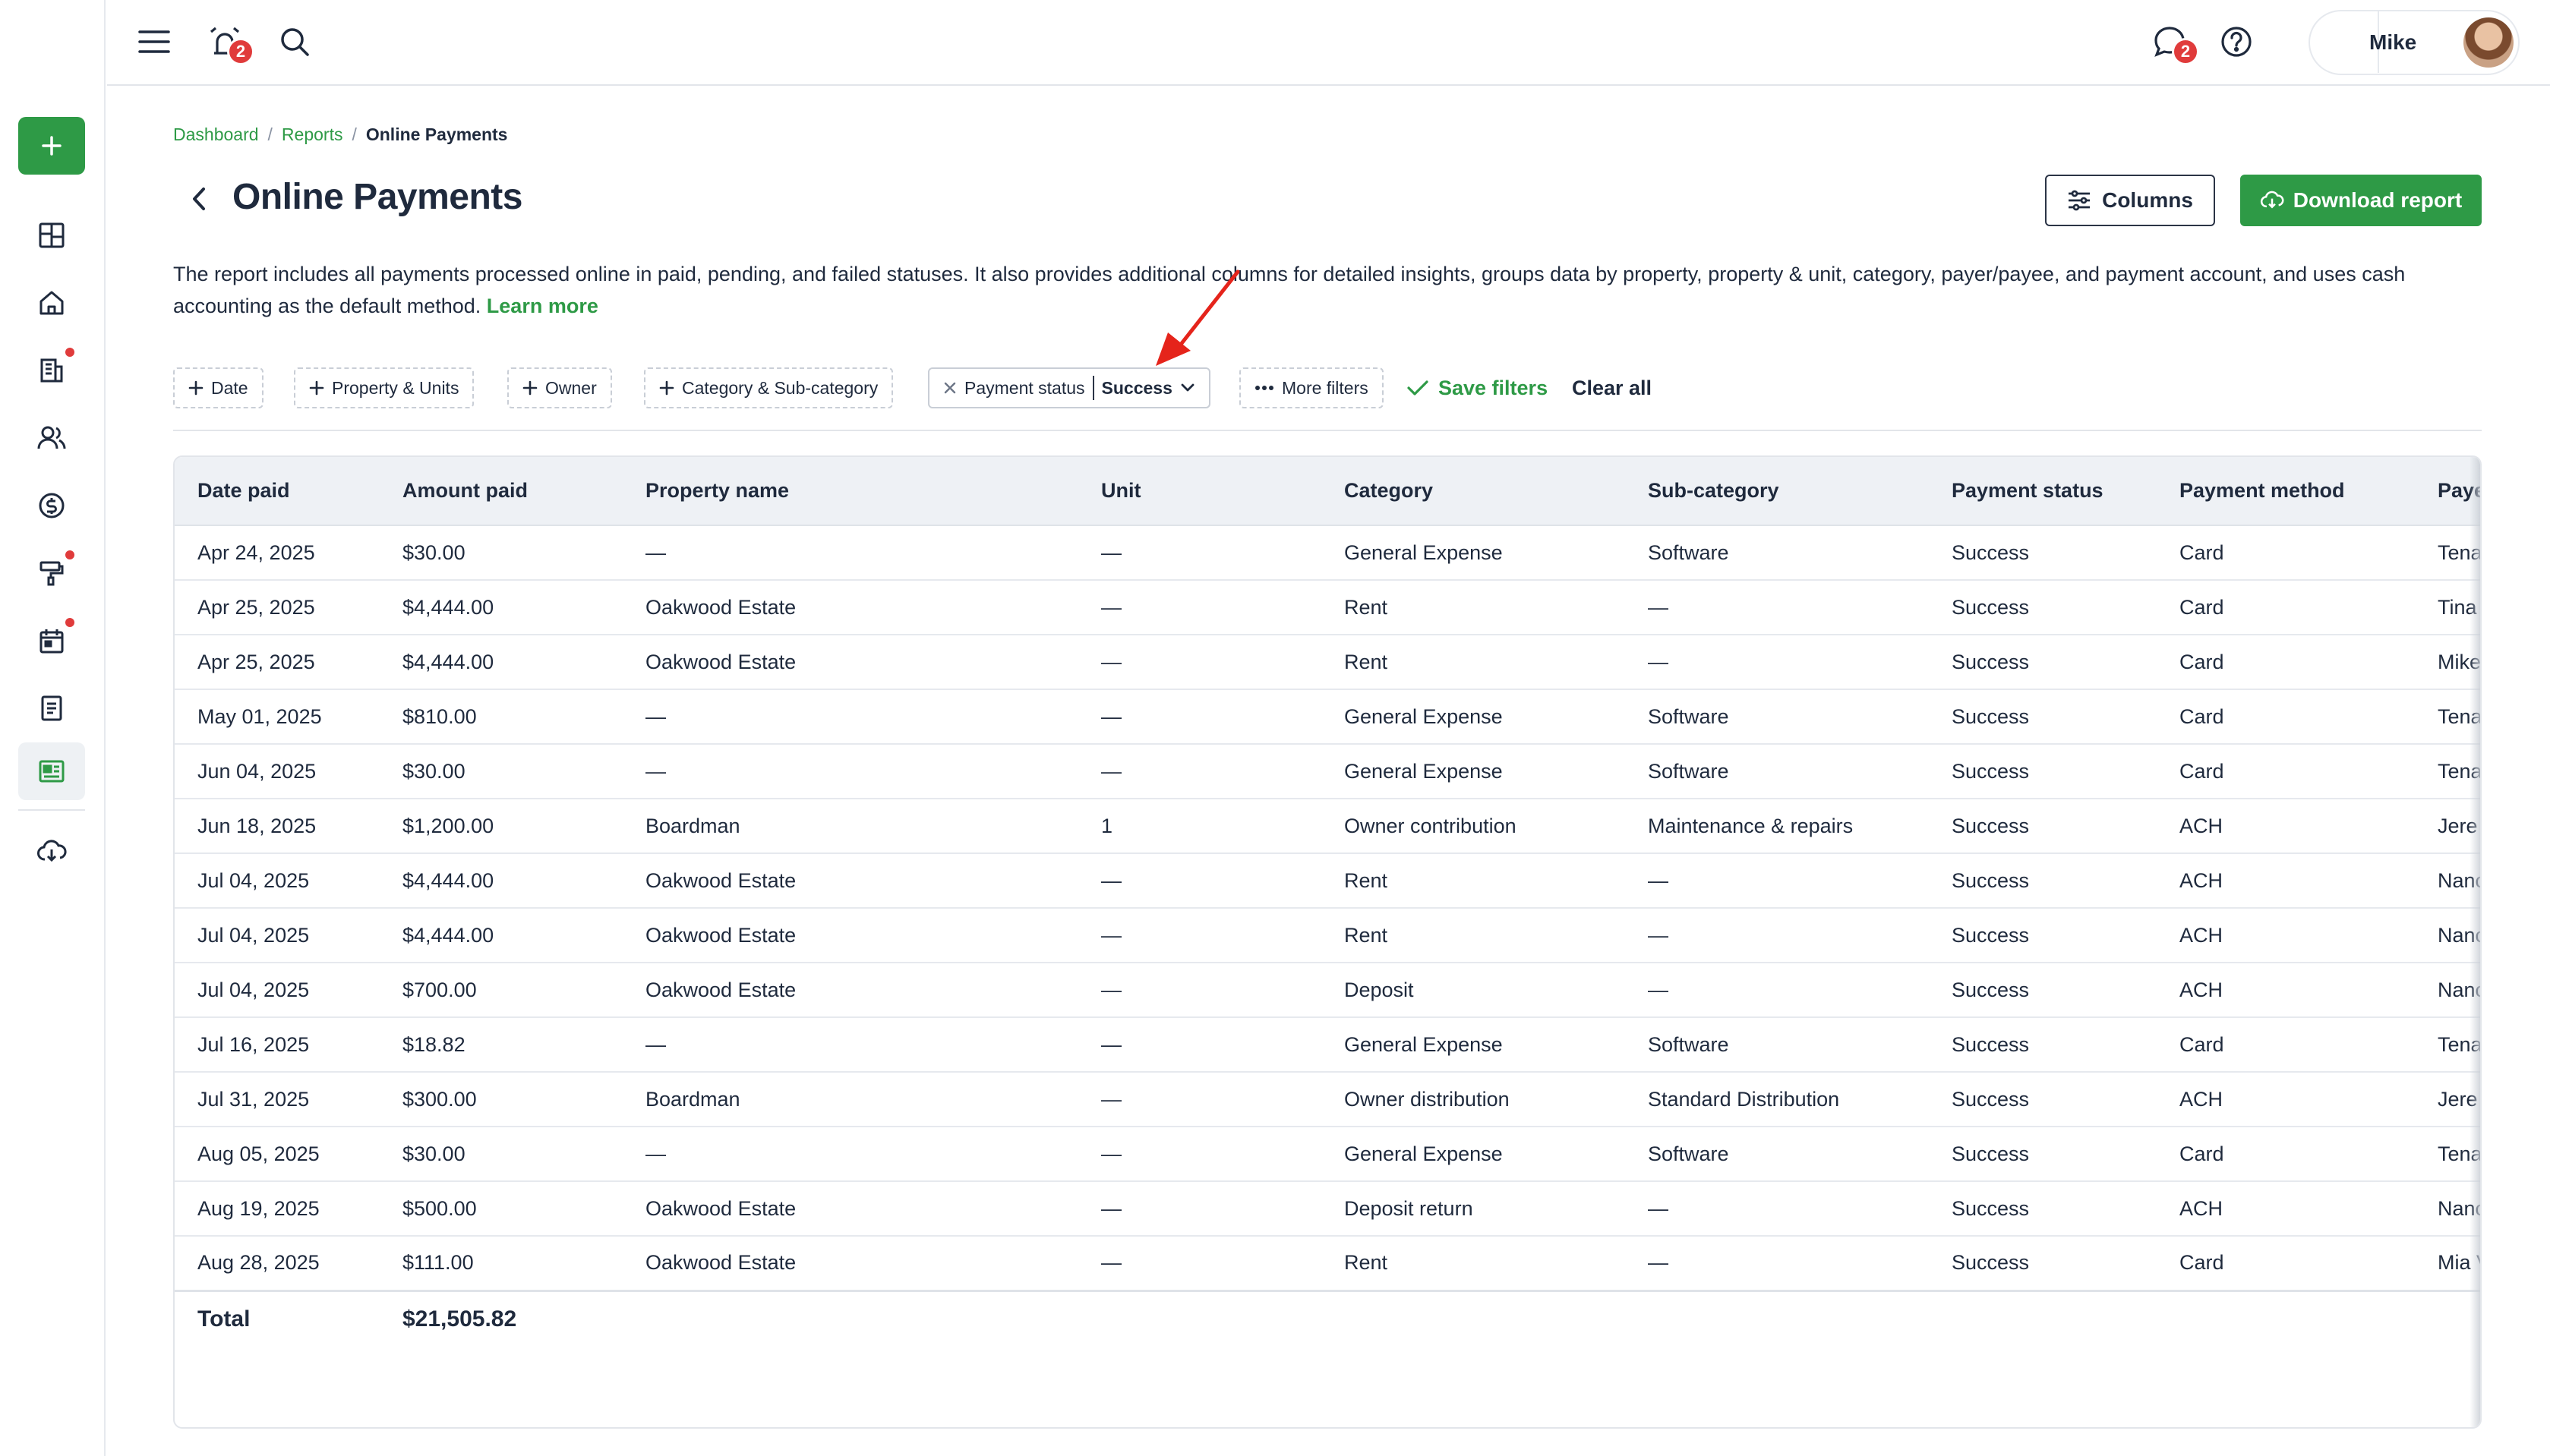 Image resolution: width=2550 pixels, height=1456 pixels. What do you see at coordinates (69, 554) in the screenshot?
I see `notification-dot` at bounding box center [69, 554].